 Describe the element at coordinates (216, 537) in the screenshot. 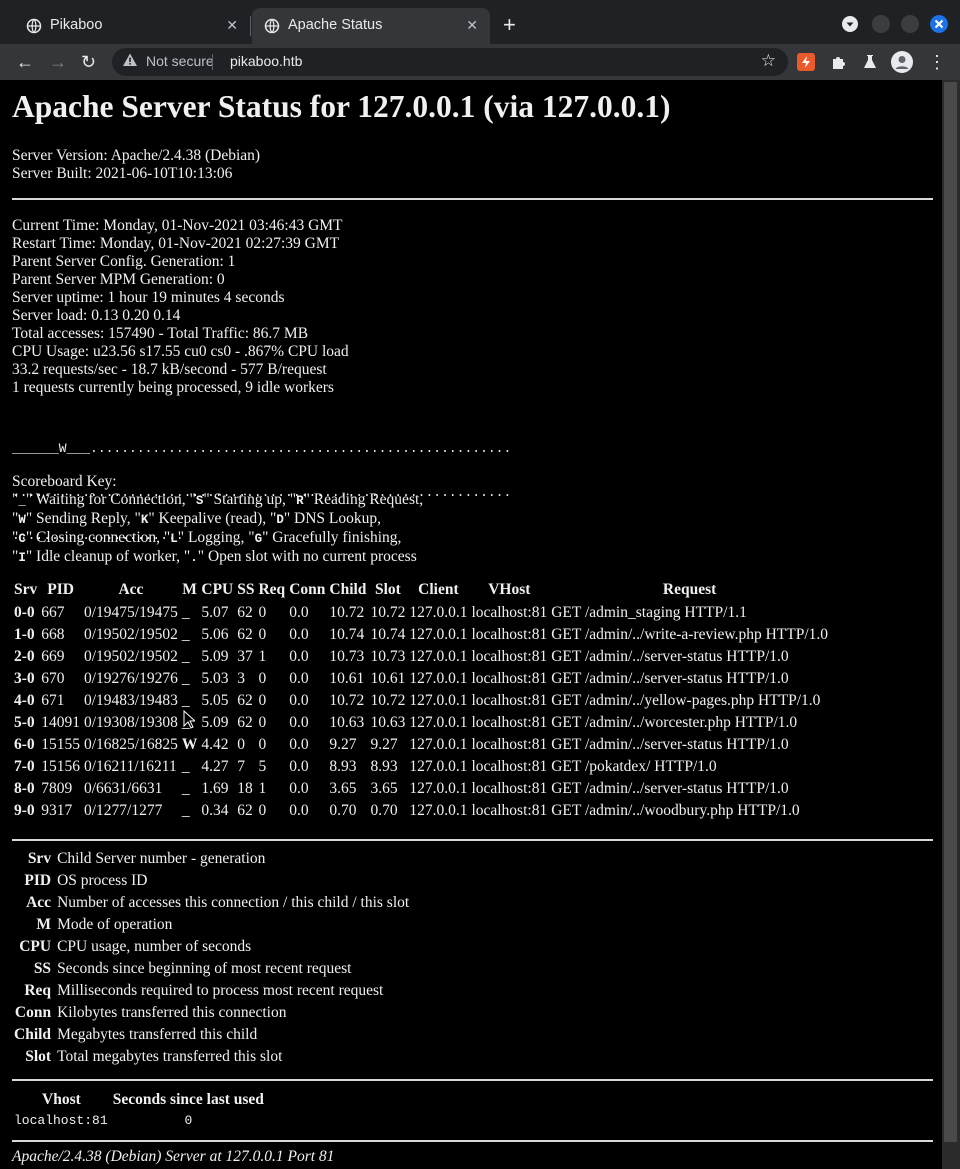

I see `key-text: " Logging, "` at that location.